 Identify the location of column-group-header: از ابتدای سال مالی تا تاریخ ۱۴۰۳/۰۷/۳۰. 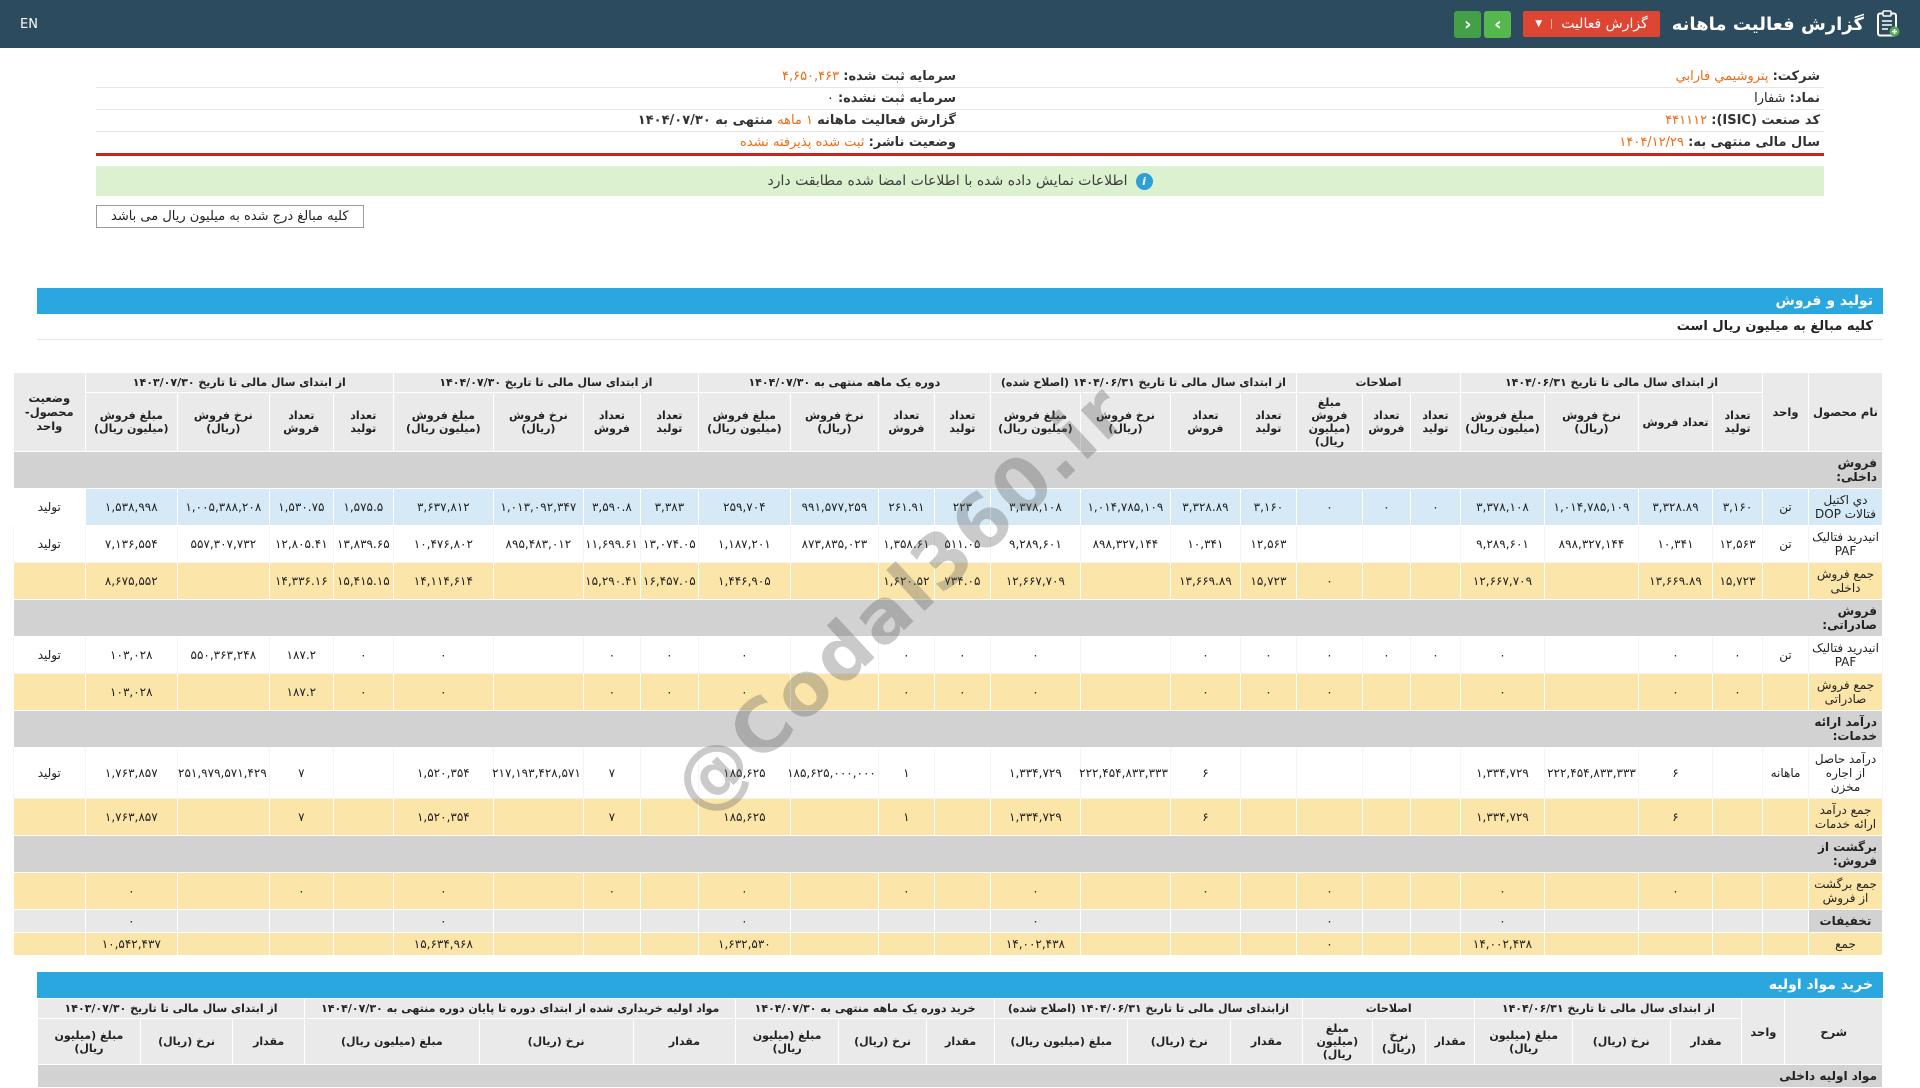
(239, 382).